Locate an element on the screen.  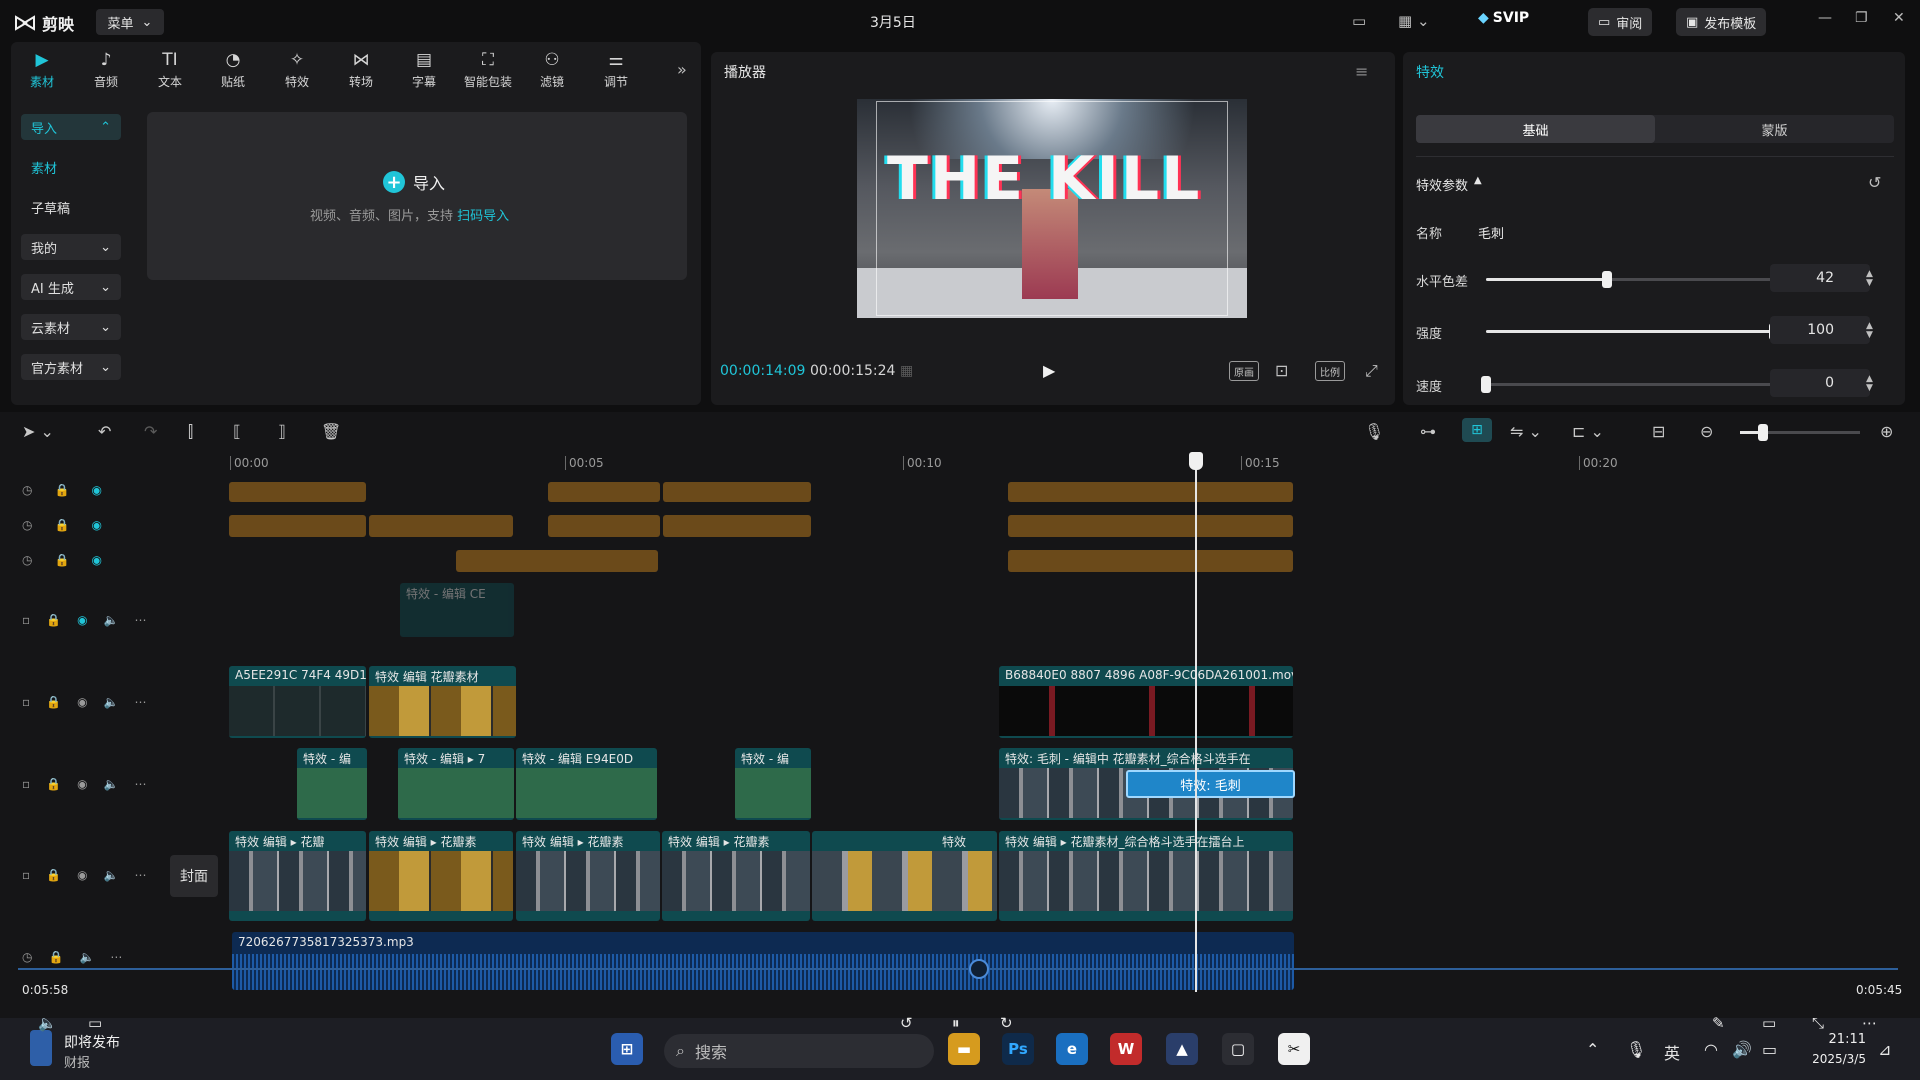
sidenav-subdraft: 子草稿 is located at coordinates (71, 207).